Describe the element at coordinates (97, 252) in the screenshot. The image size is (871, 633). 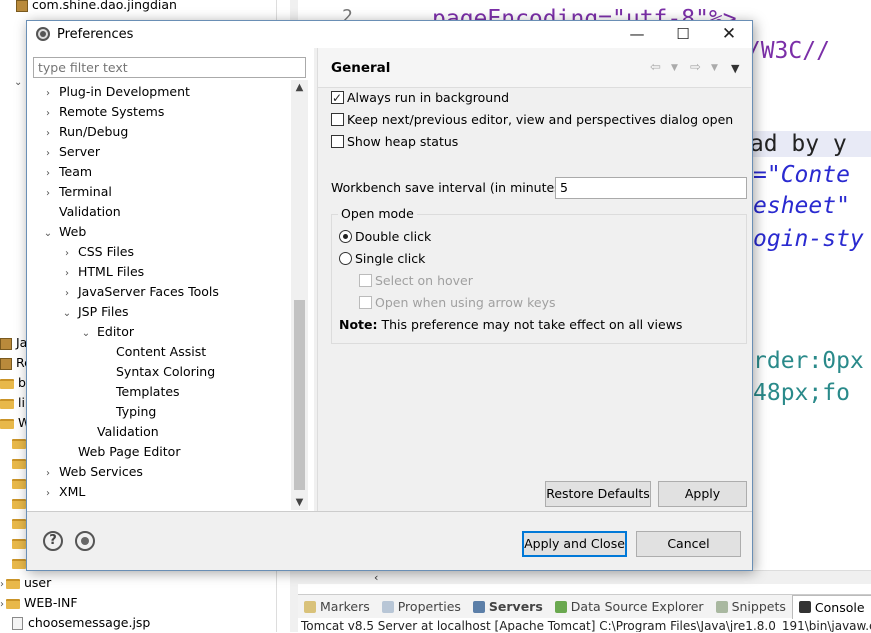
I see `tree-item: ›CSS Files` at that location.